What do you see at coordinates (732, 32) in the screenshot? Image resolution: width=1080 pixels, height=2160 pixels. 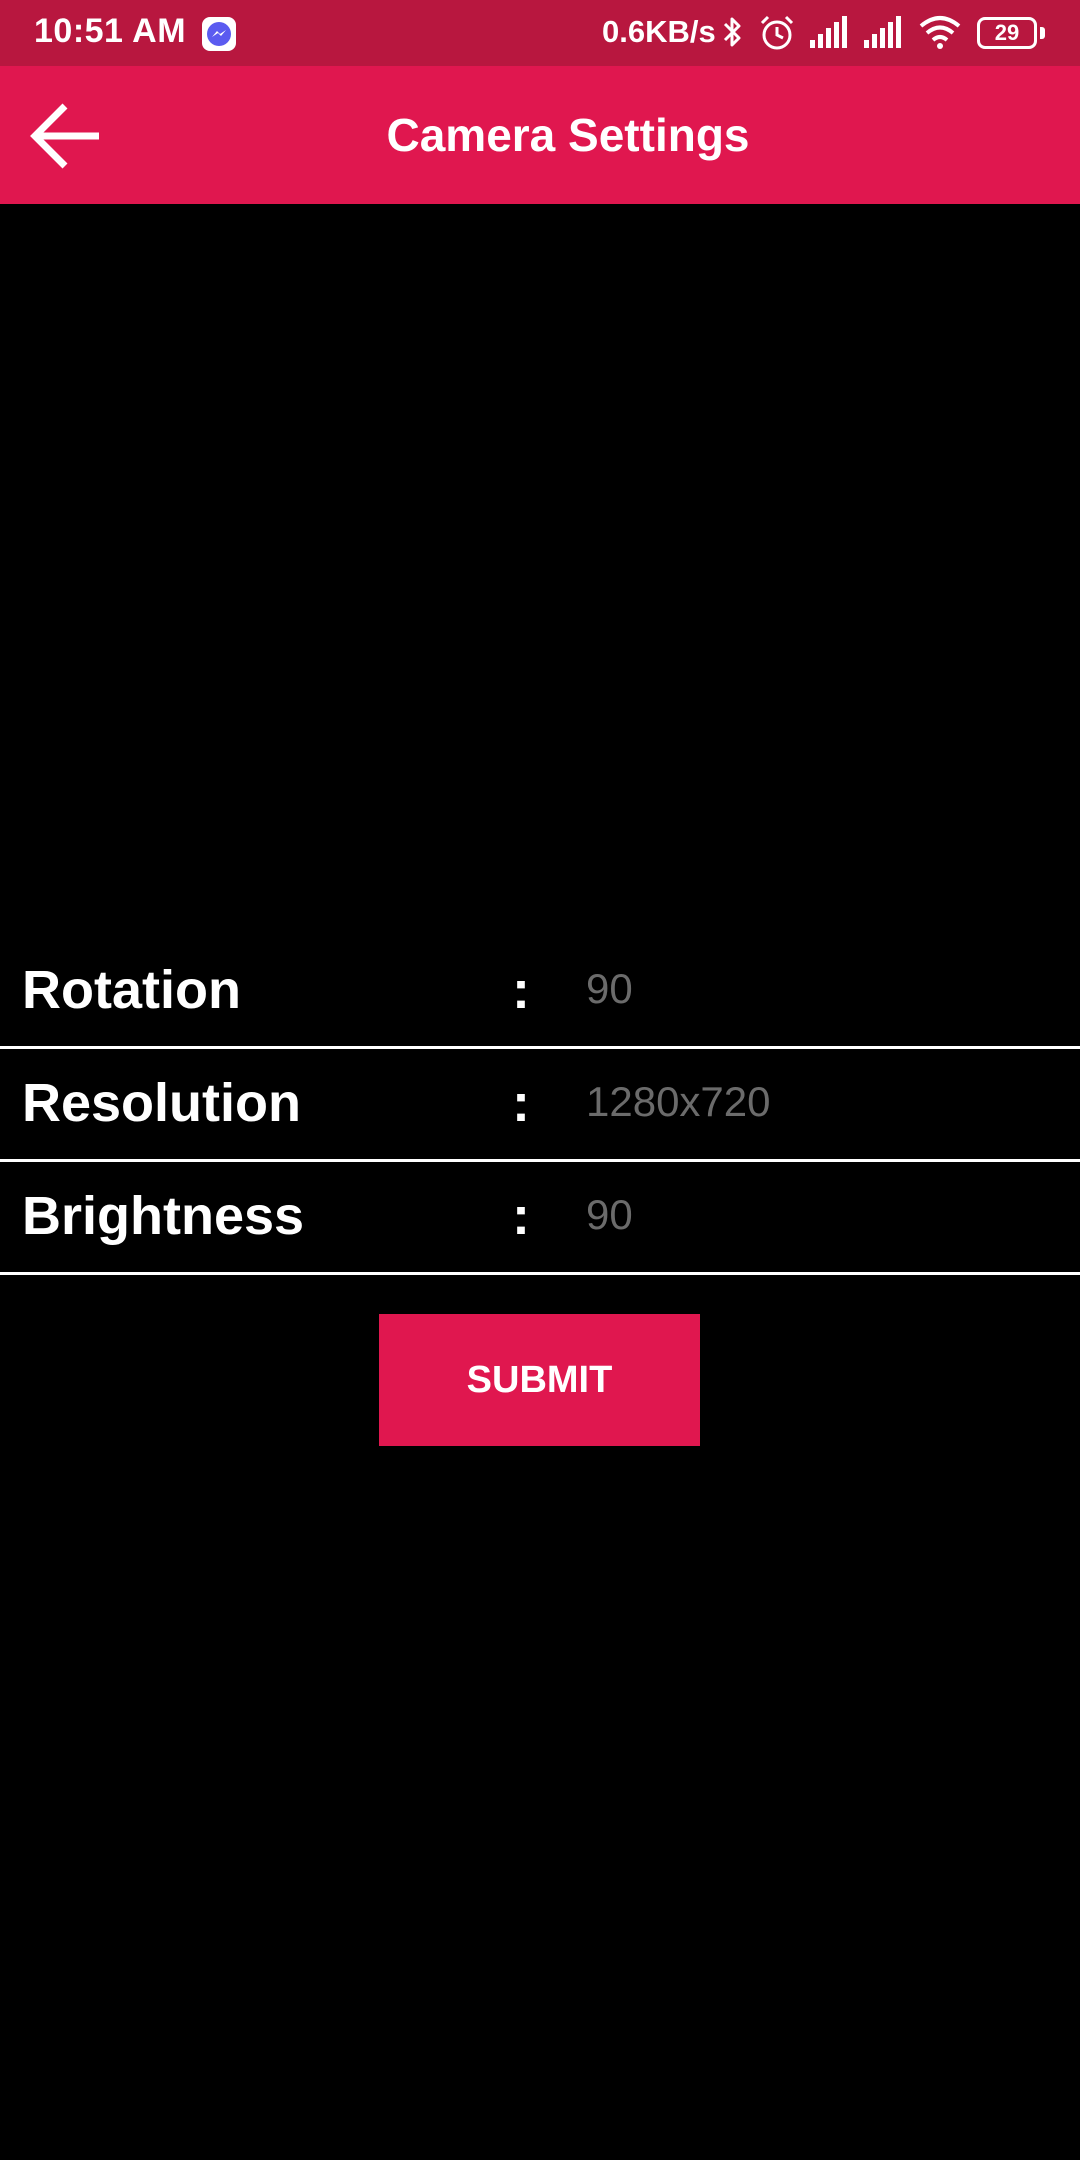 I see `bluetooth-icon` at bounding box center [732, 32].